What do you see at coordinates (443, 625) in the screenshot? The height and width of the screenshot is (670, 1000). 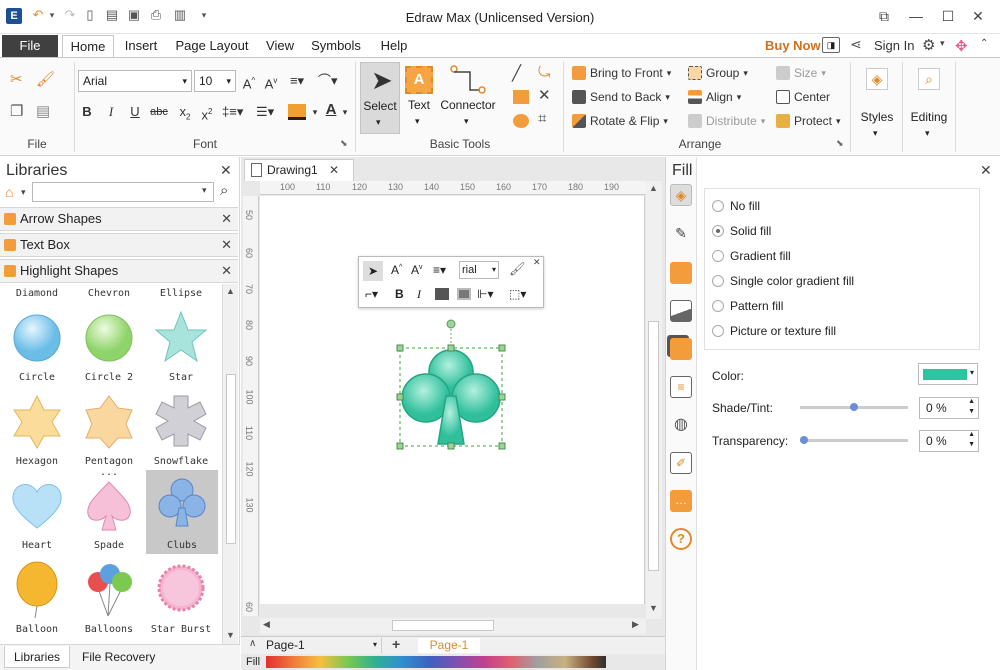 I see `scrollbar-thumb` at bounding box center [443, 625].